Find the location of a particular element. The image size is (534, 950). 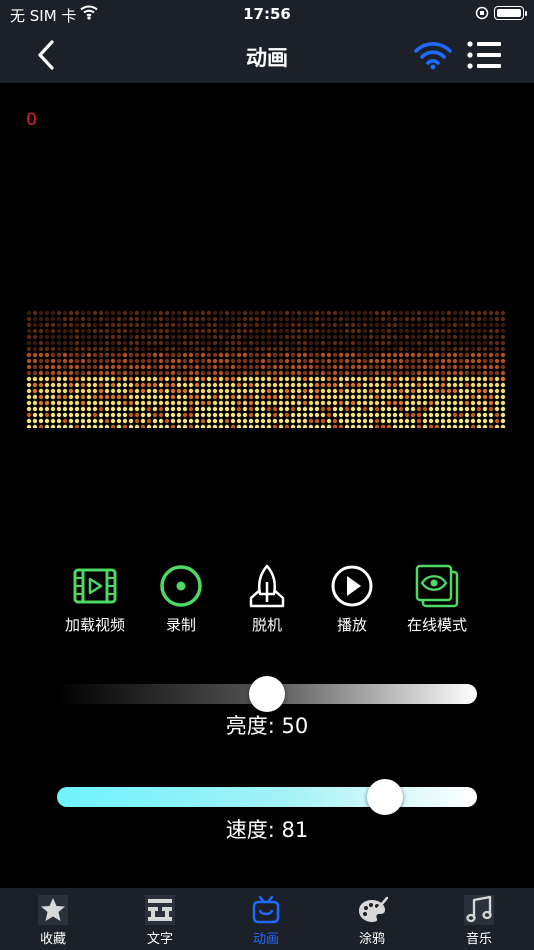

record-button: 录制 is located at coordinates (181, 598).